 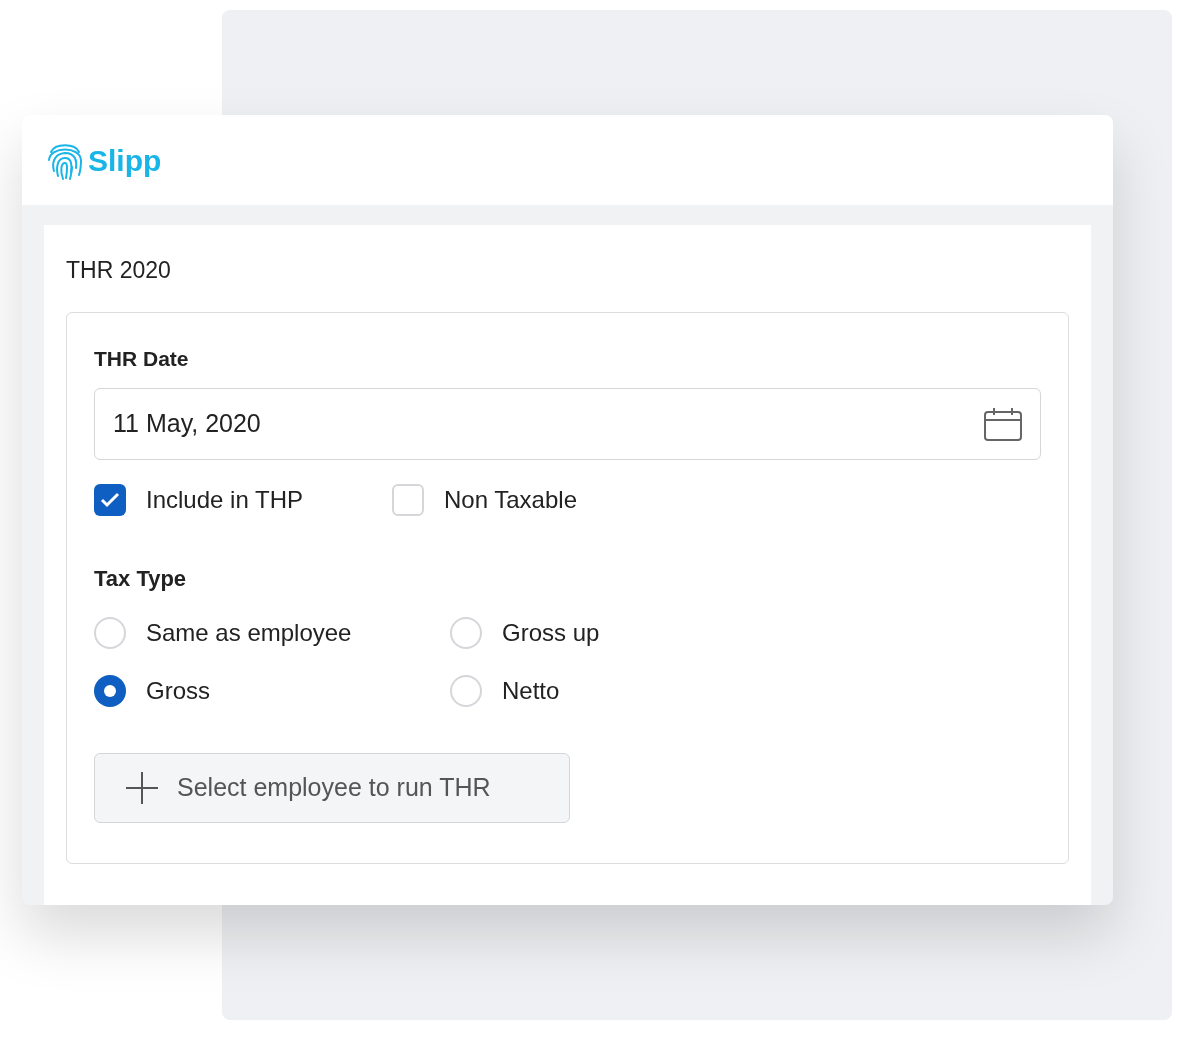 What do you see at coordinates (142, 788) in the screenshot?
I see `plus-icon` at bounding box center [142, 788].